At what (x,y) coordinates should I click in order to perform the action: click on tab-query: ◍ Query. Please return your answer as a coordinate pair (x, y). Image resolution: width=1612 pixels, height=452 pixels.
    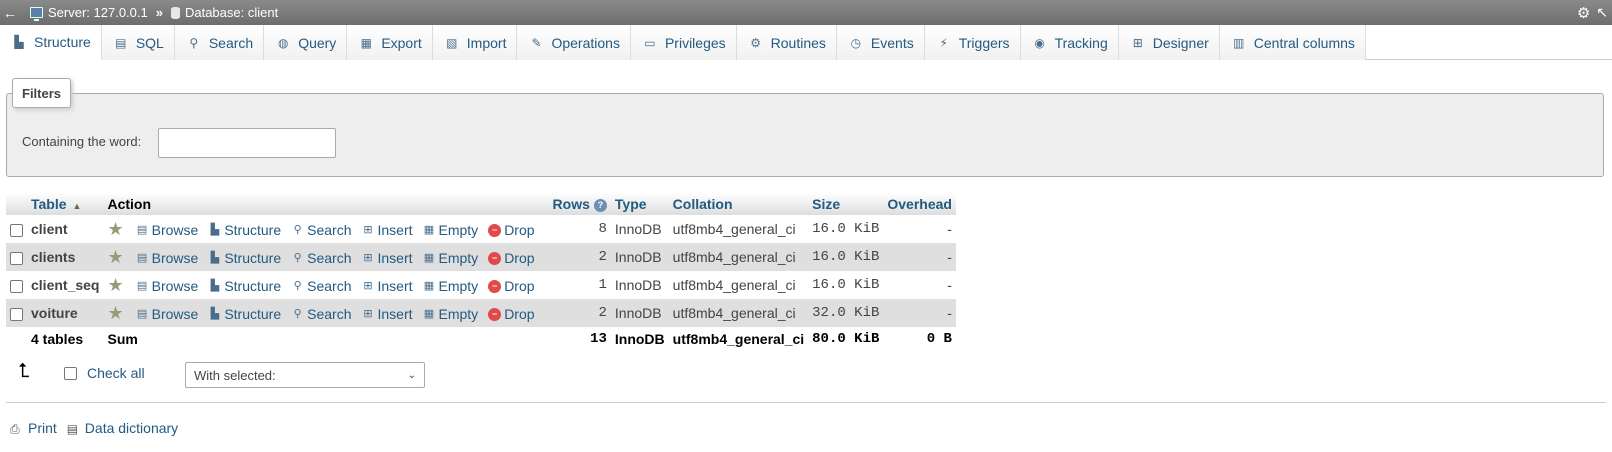
    Looking at the image, I should click on (306, 42).